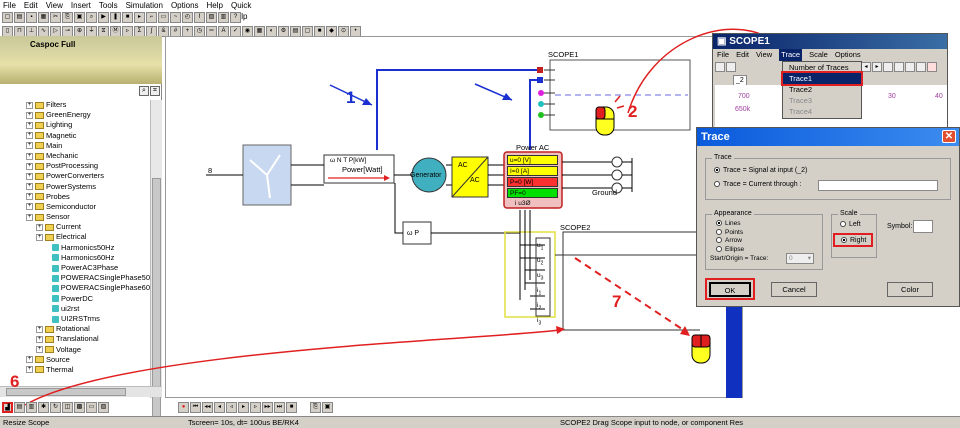 The width and height of the screenshot is (960, 428). I want to click on appearance-arrow: Arrow, so click(730, 241).